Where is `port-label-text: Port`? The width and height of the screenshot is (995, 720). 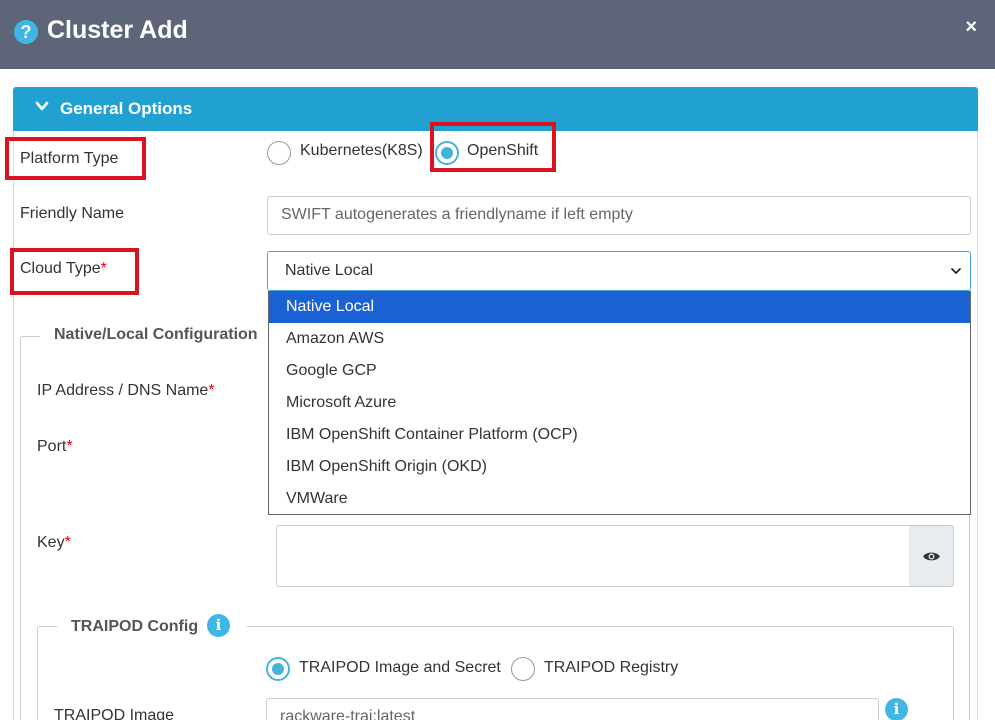 port-label-text: Port is located at coordinates (52, 446).